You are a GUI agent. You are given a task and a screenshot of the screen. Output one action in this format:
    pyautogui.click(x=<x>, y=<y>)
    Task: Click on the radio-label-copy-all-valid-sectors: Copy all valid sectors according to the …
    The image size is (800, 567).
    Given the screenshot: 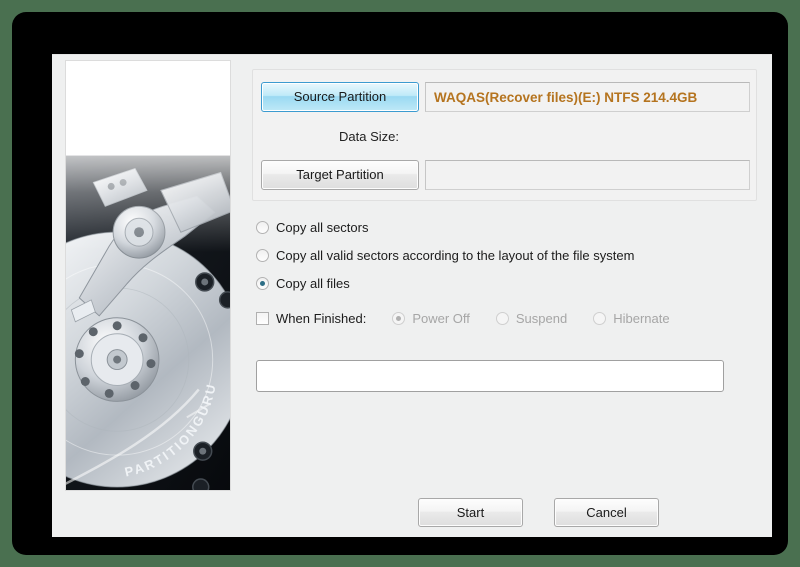 What is the action you would take?
    pyautogui.click(x=455, y=255)
    